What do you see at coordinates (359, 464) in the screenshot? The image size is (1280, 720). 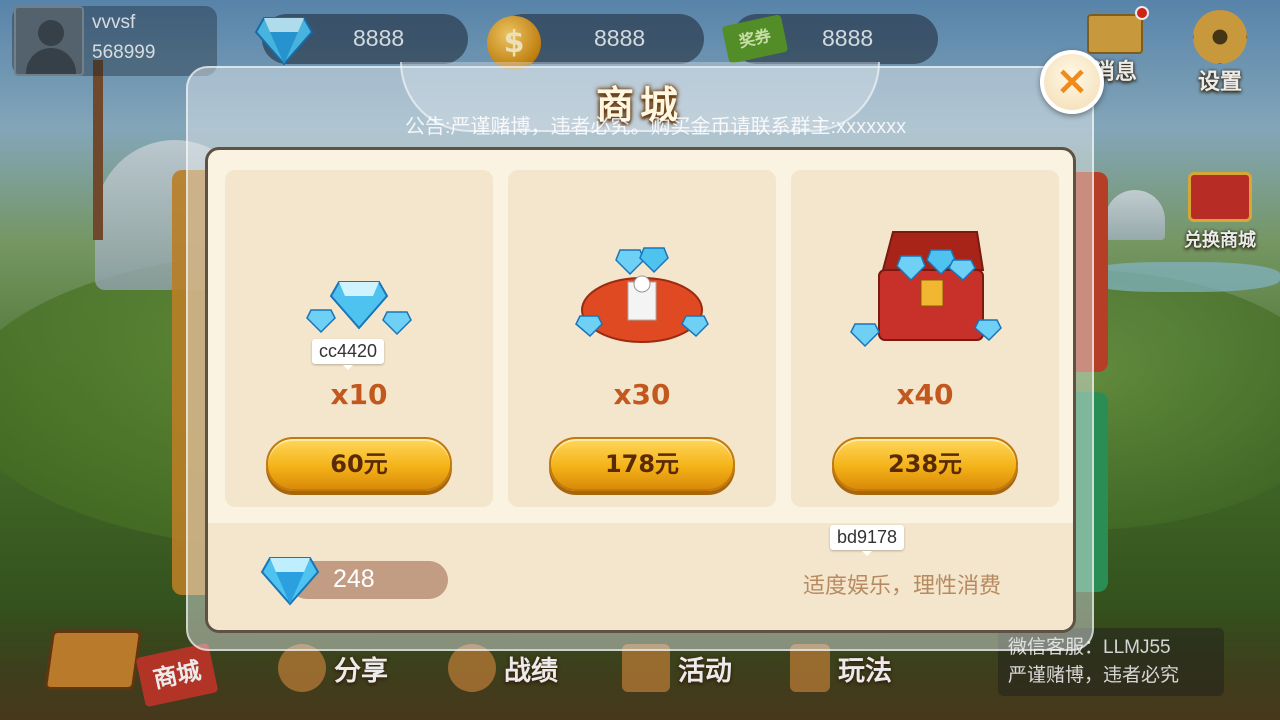 I see `buy-button: 60元` at bounding box center [359, 464].